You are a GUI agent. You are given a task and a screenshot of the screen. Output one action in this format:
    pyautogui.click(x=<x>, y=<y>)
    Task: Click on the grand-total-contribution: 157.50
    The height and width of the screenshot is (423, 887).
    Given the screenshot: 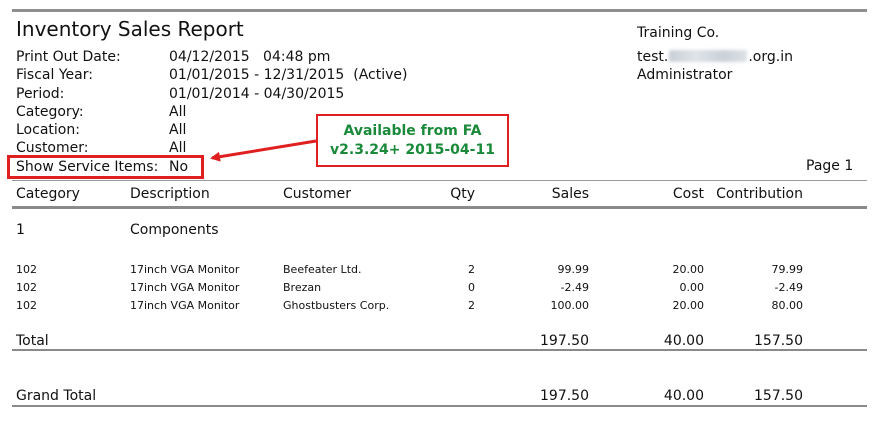 What is the action you would take?
    pyautogui.click(x=778, y=396)
    